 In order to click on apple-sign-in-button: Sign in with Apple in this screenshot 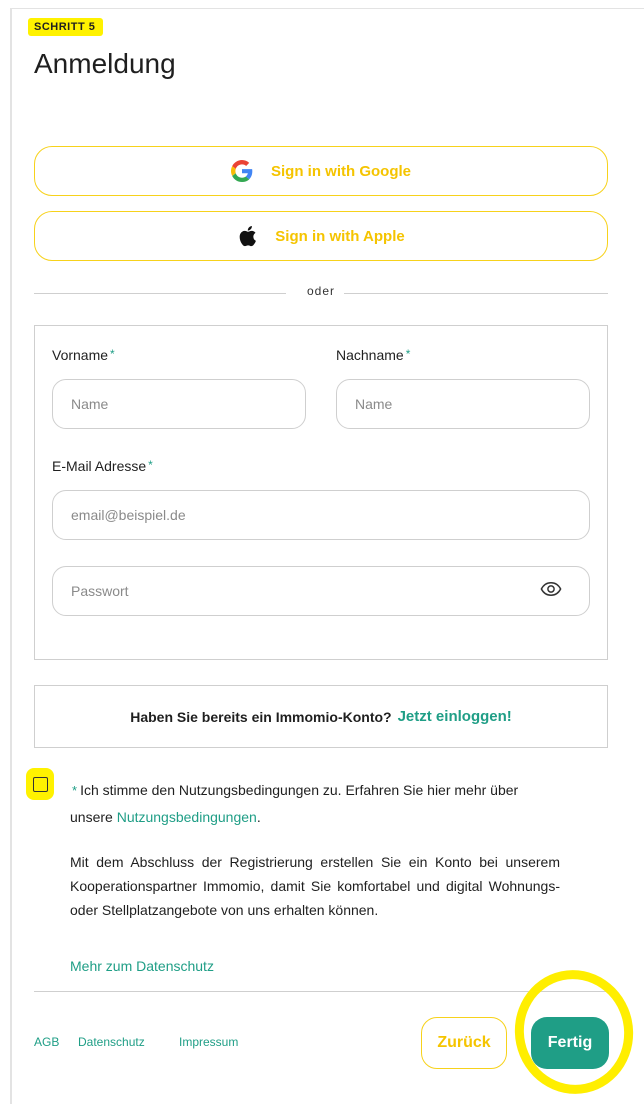, I will do `click(321, 236)`.